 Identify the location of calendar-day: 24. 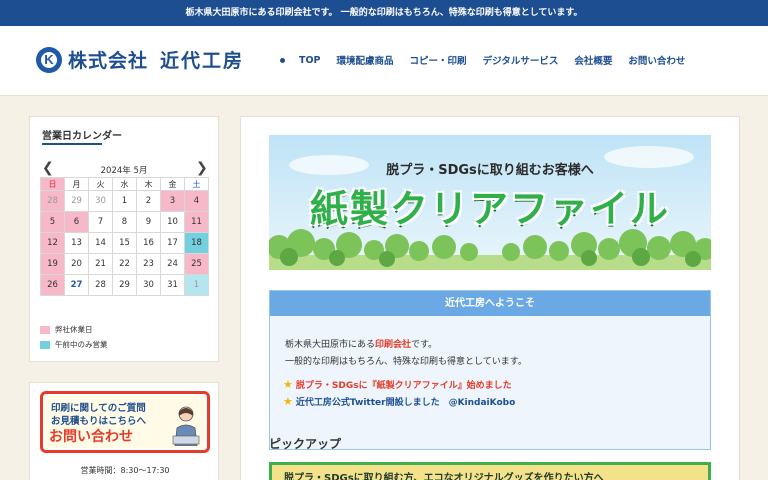
(172, 264).